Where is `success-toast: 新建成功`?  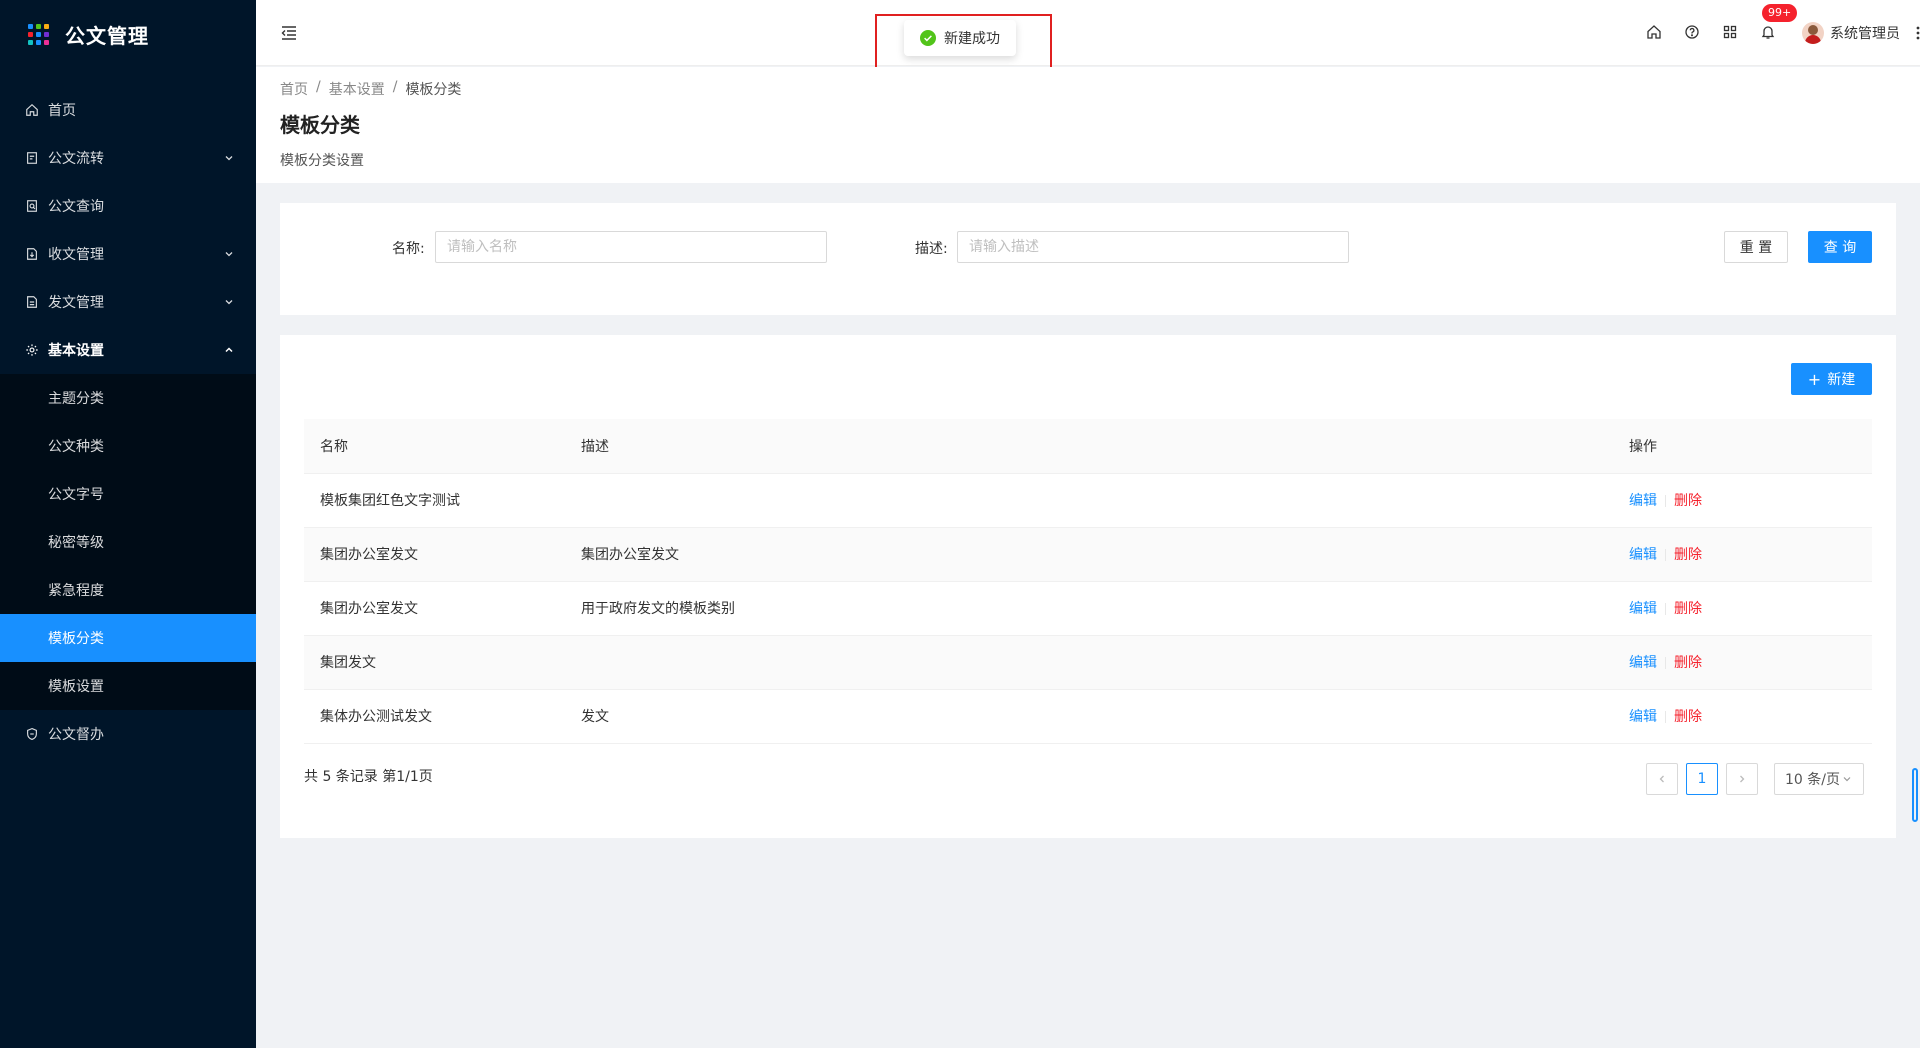
success-toast: 新建成功 is located at coordinates (960, 38).